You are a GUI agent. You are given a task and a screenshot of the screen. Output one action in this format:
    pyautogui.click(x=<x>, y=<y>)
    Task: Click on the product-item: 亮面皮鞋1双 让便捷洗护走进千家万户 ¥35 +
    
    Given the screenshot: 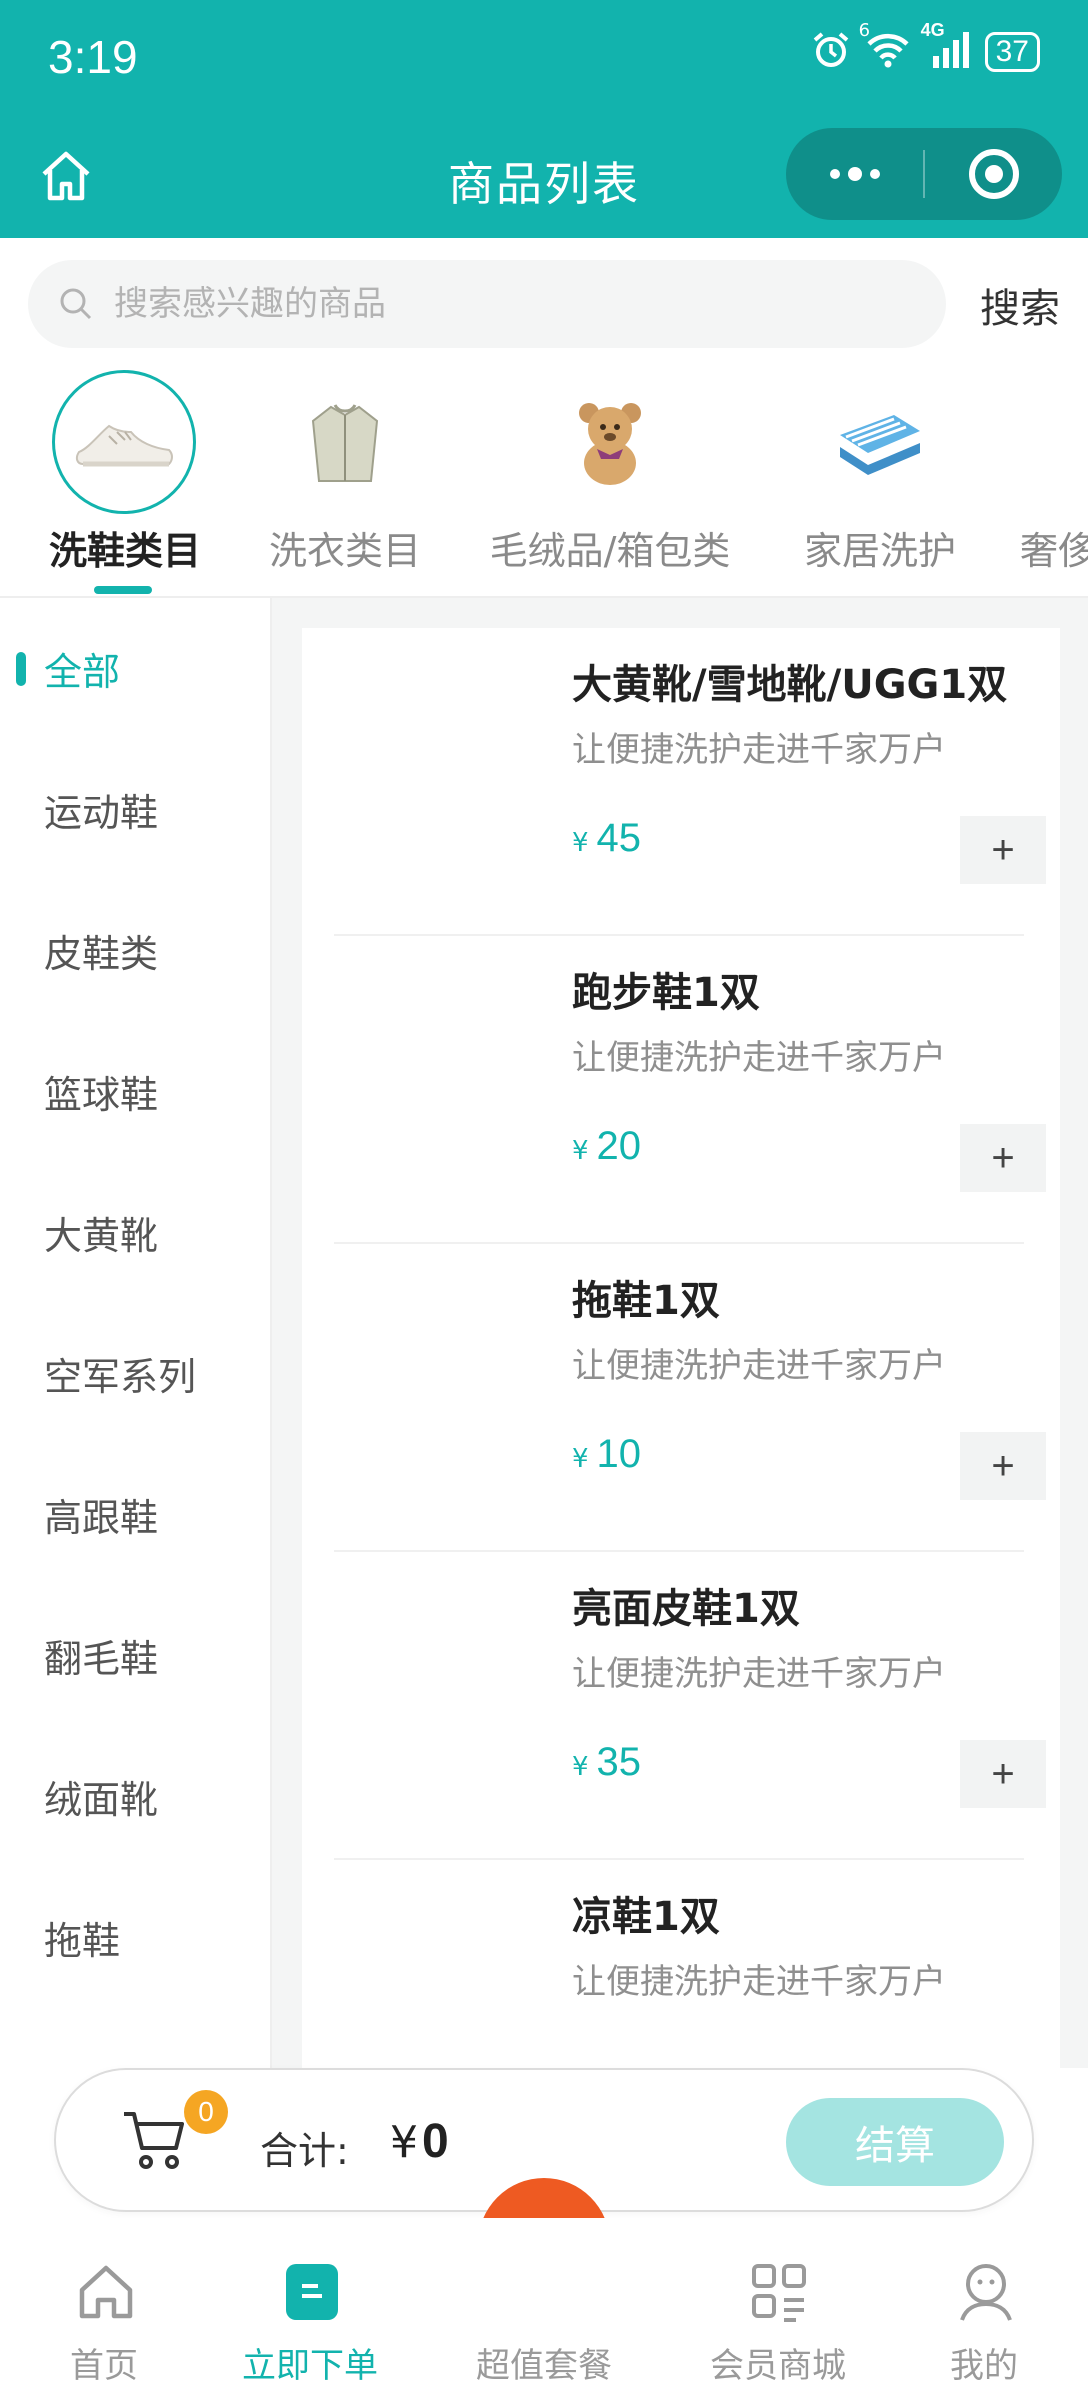 What is the action you would take?
    pyautogui.click(x=690, y=1706)
    